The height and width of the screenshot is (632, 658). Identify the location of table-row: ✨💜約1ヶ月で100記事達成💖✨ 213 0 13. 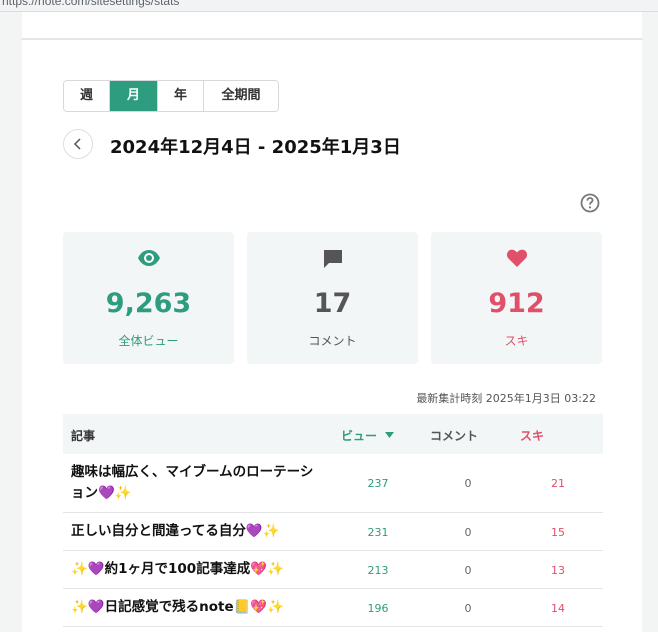
(333, 570).